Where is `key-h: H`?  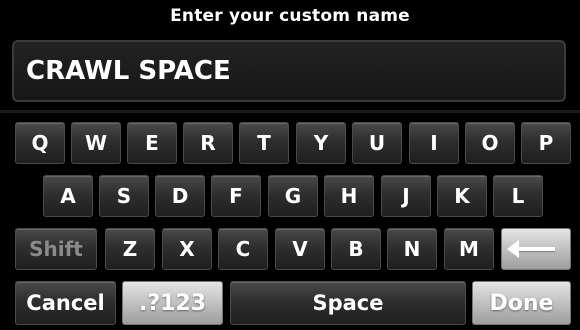 key-h: H is located at coordinates (349, 196).